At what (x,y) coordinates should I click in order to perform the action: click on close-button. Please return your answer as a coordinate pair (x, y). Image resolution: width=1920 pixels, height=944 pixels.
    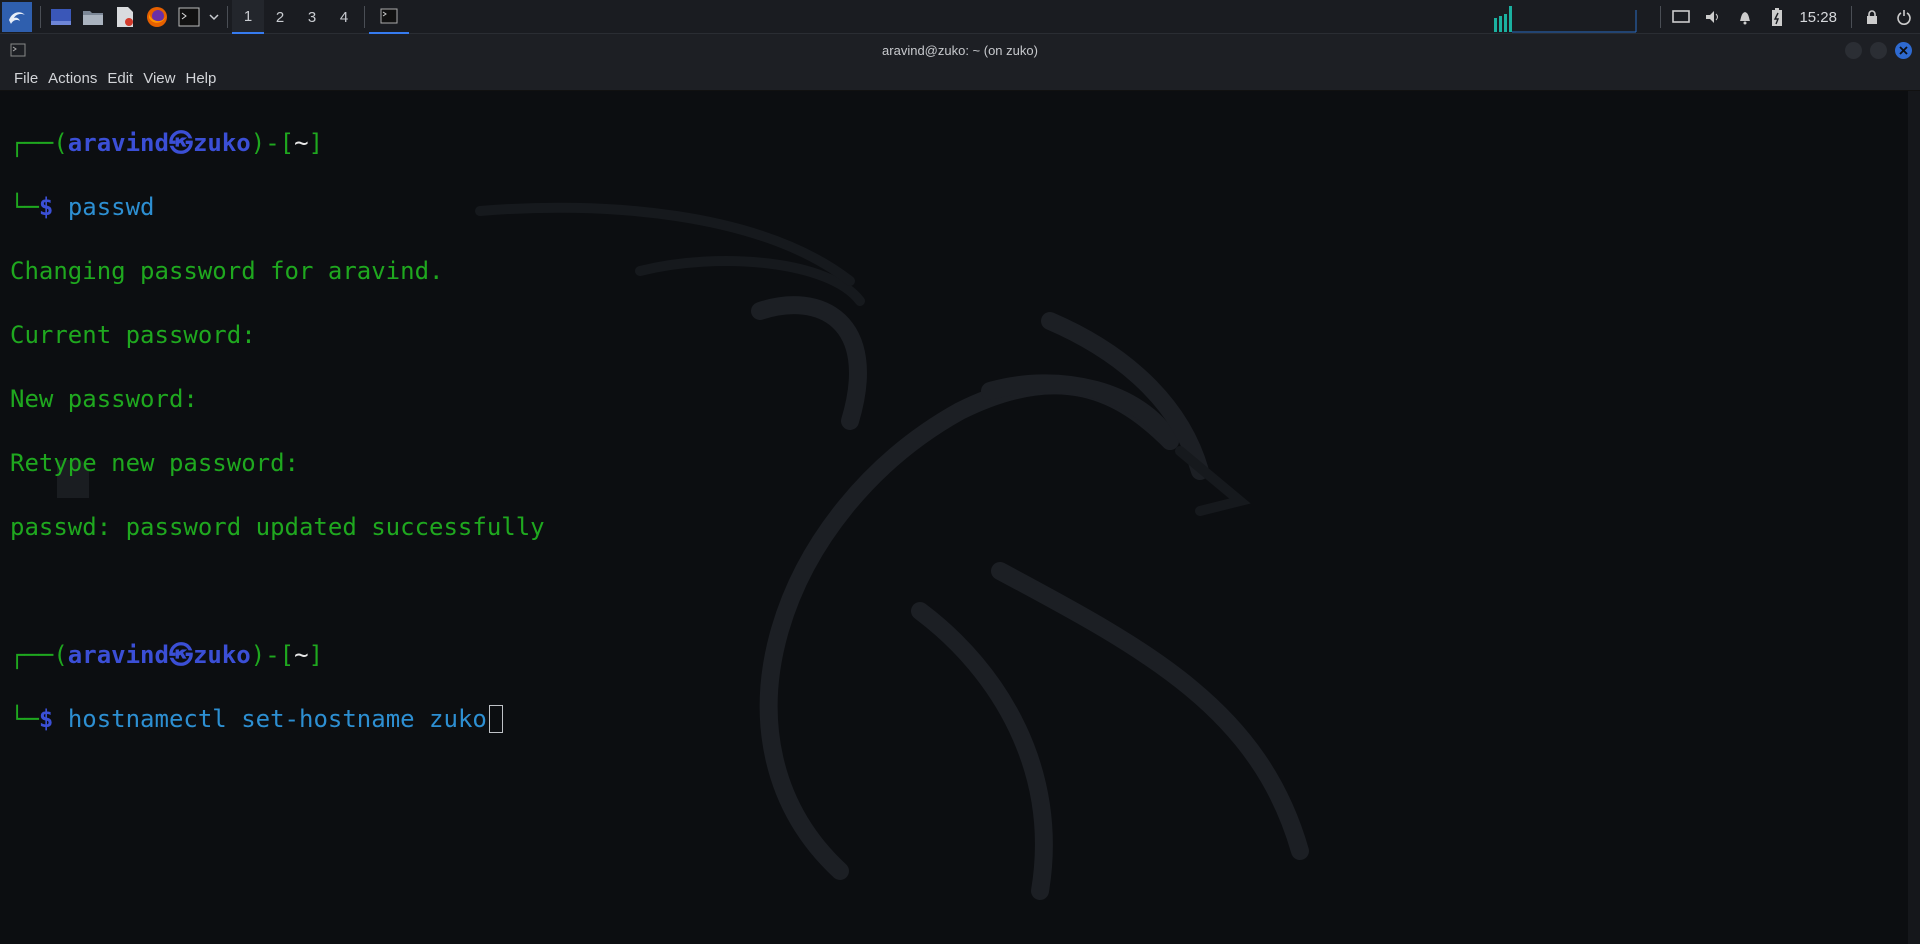
    Looking at the image, I should click on (1903, 50).